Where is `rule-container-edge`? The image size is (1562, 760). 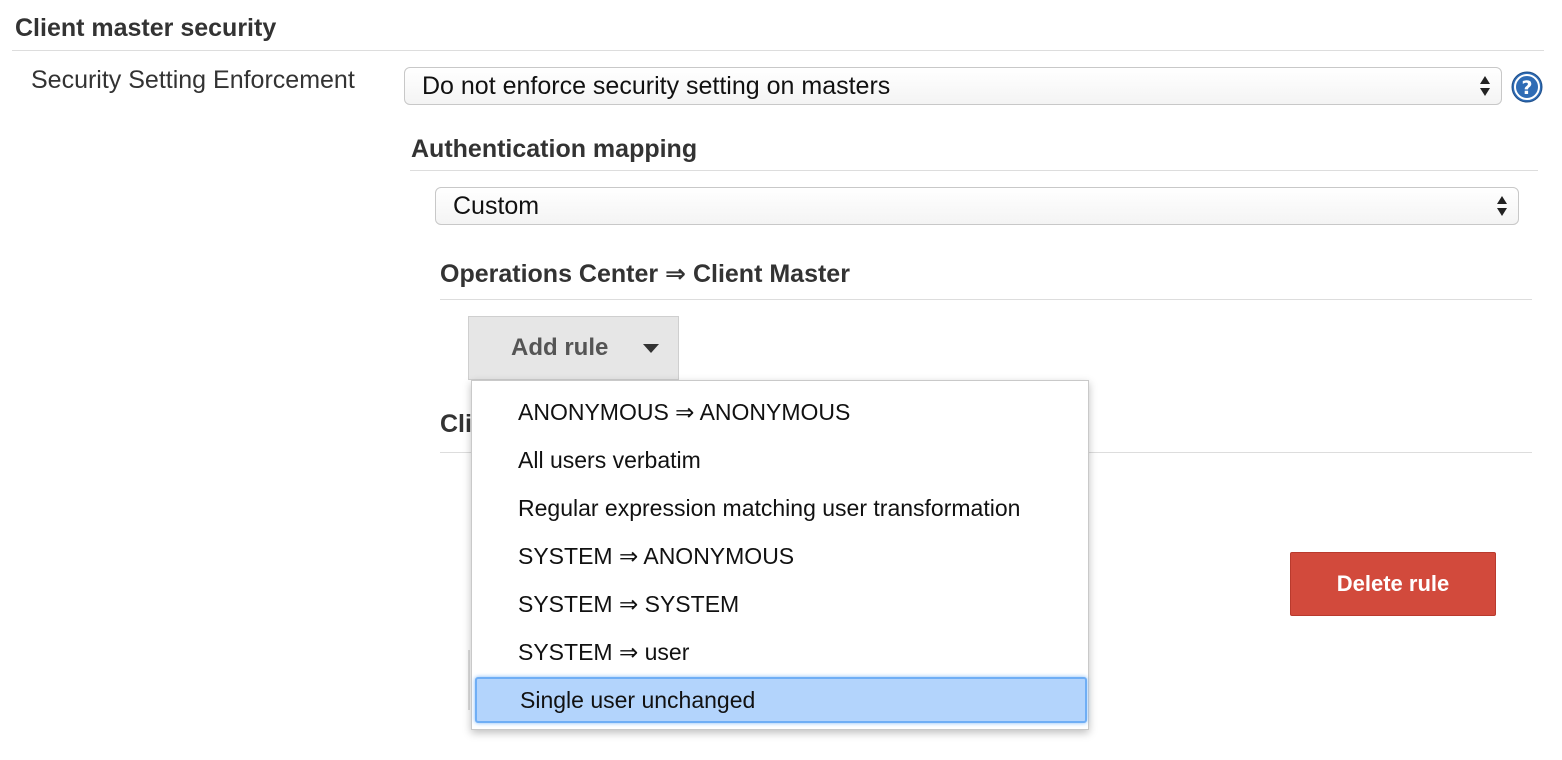
rule-container-edge is located at coordinates (469, 680).